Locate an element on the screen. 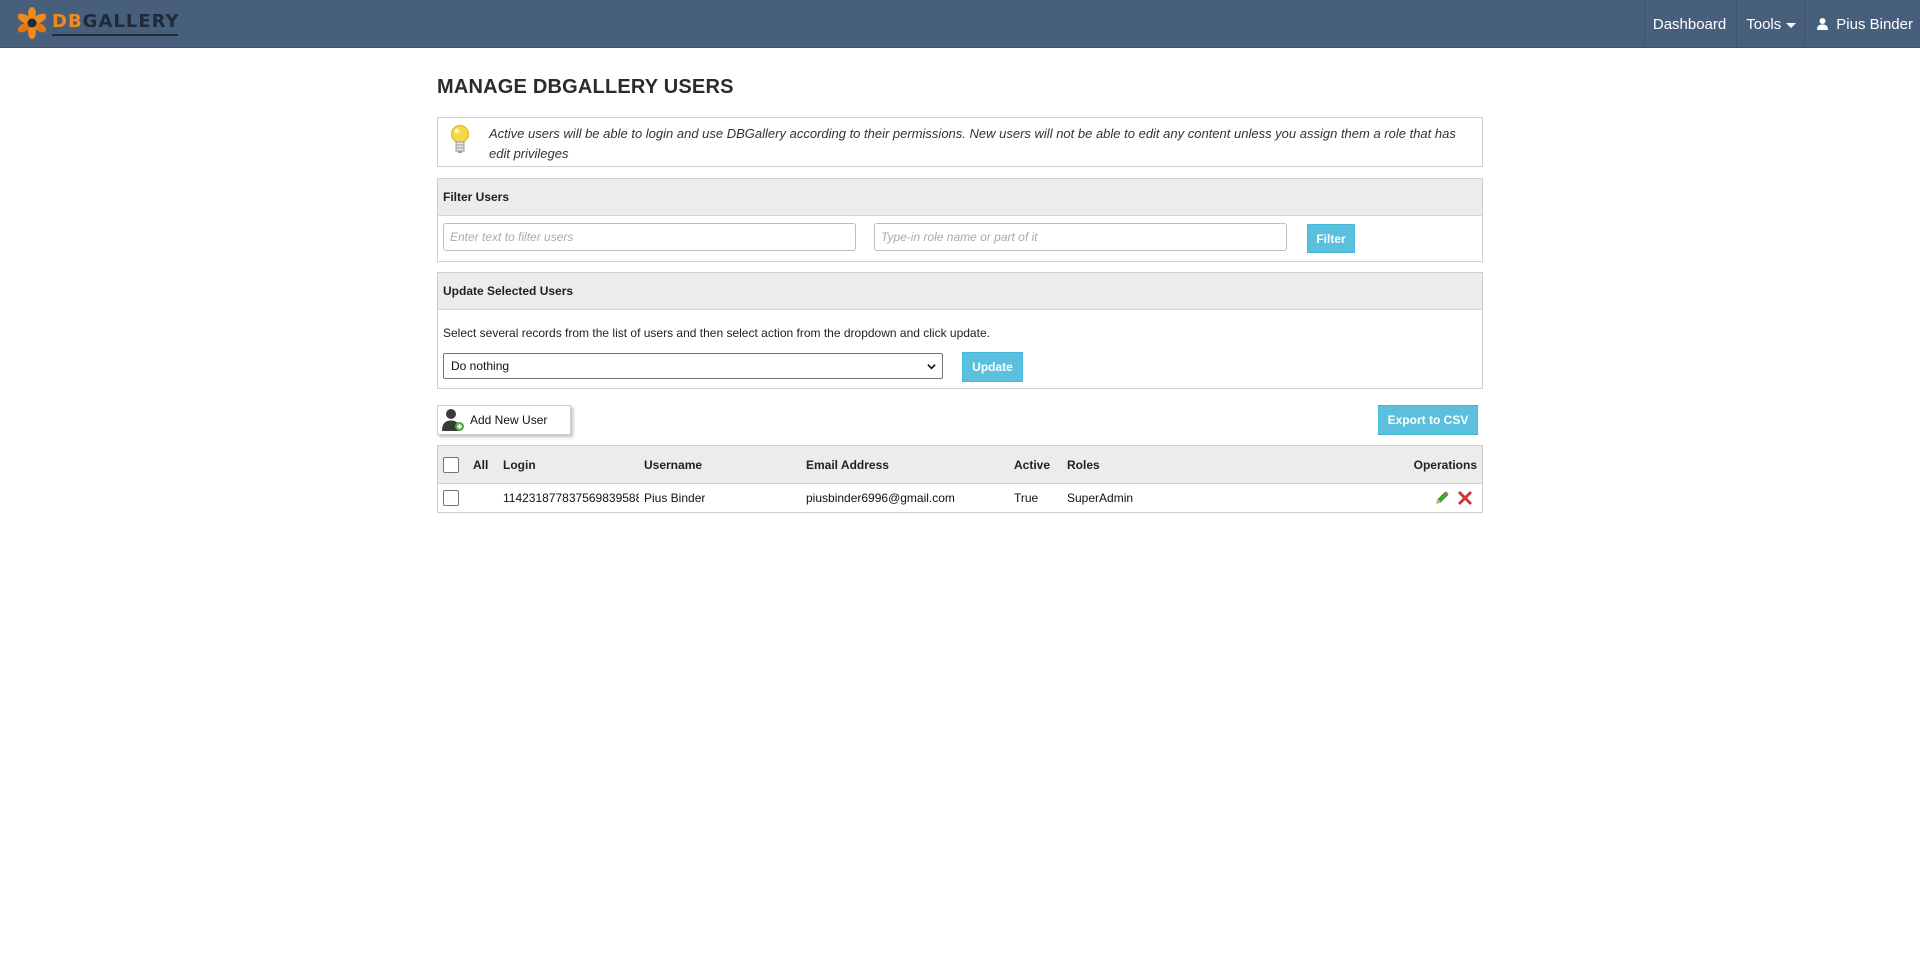 Image resolution: width=1920 pixels, height=963 pixels. update-button: Update is located at coordinates (992, 367).